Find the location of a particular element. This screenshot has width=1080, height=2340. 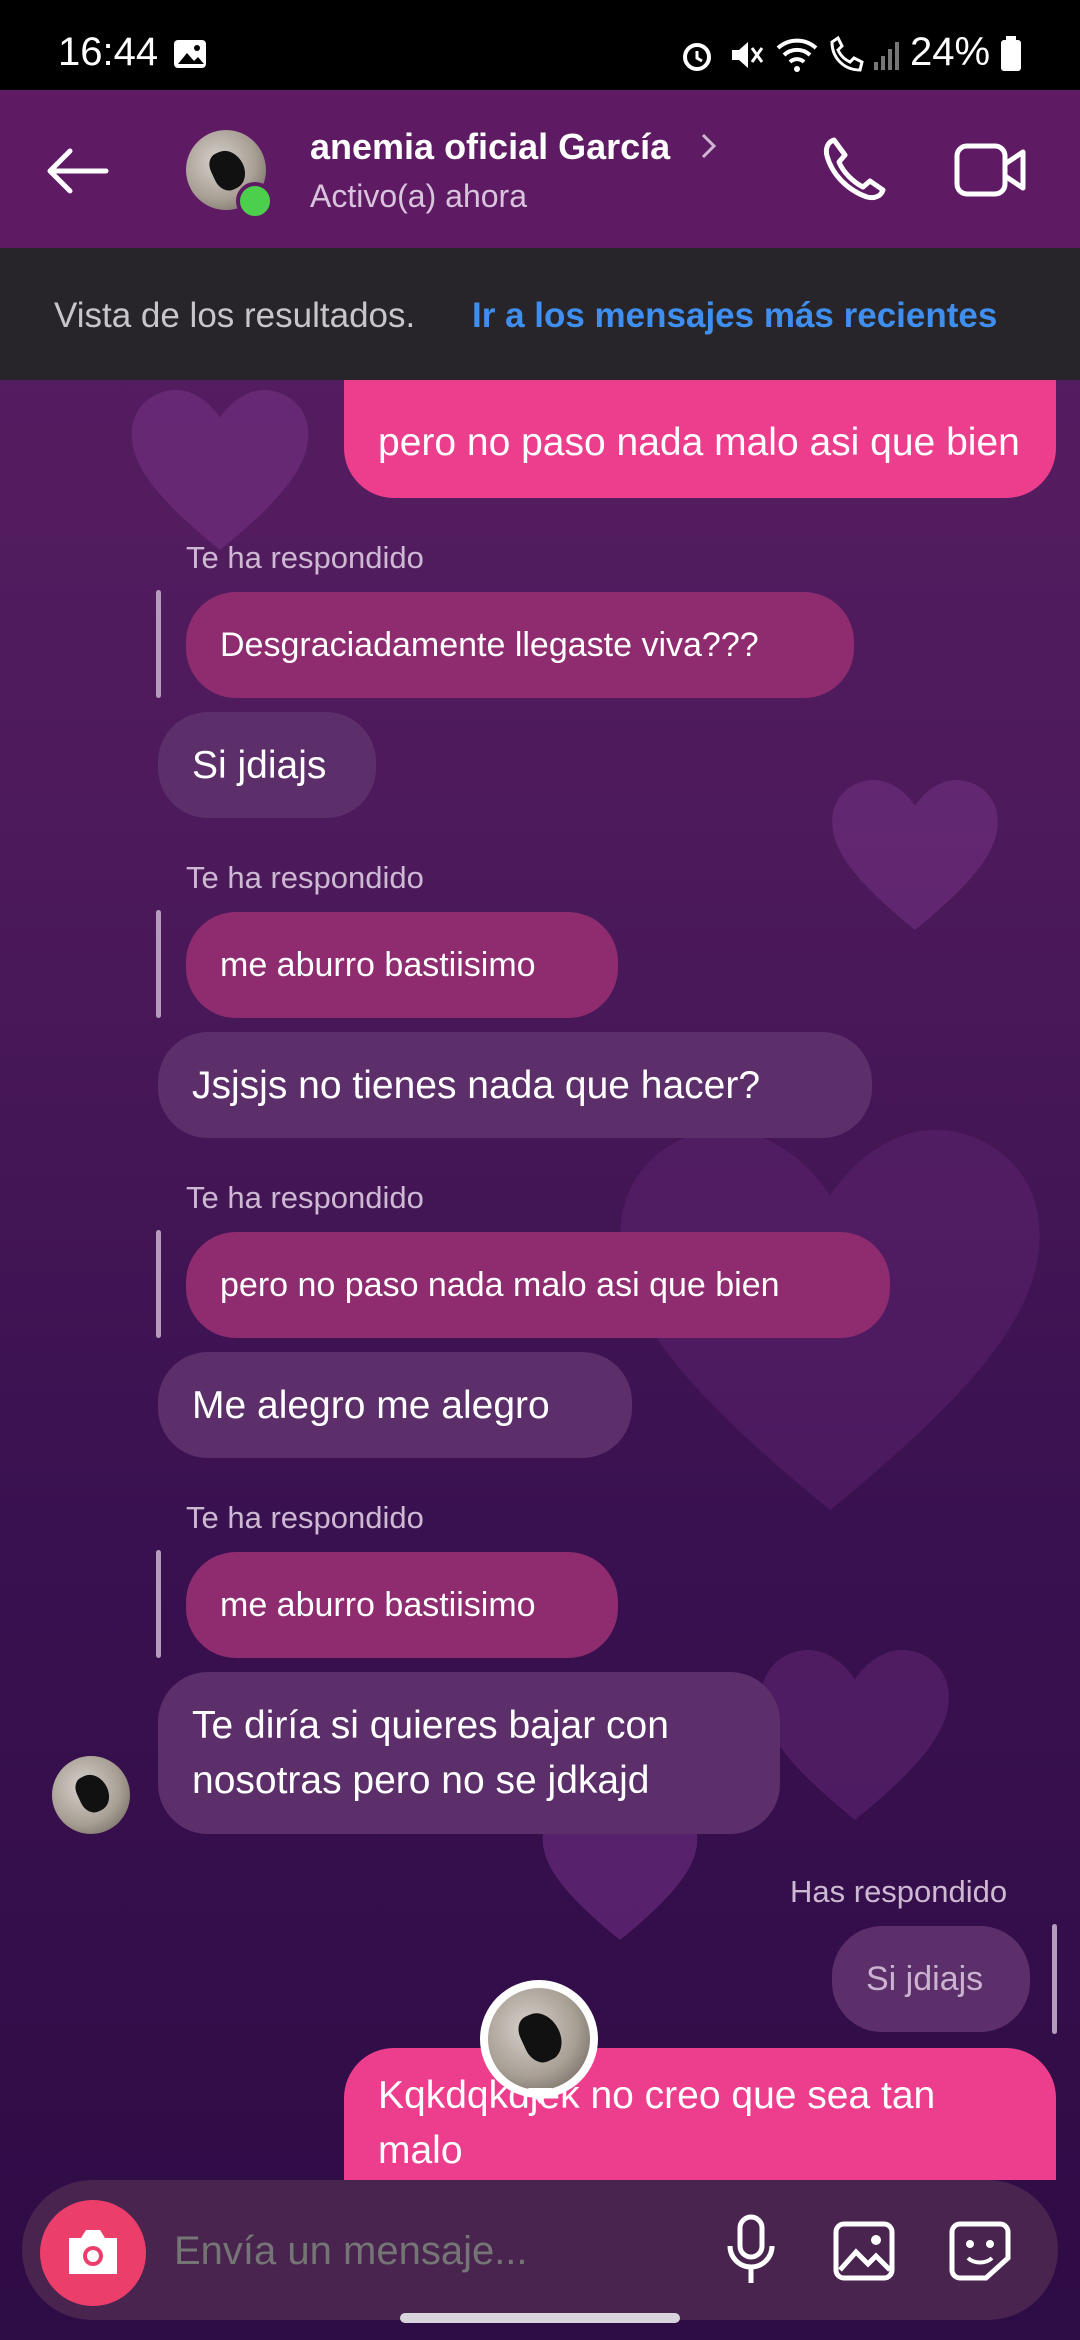

chat-header: anemia oficial García Activo(a) ahora is located at coordinates (540, 169).